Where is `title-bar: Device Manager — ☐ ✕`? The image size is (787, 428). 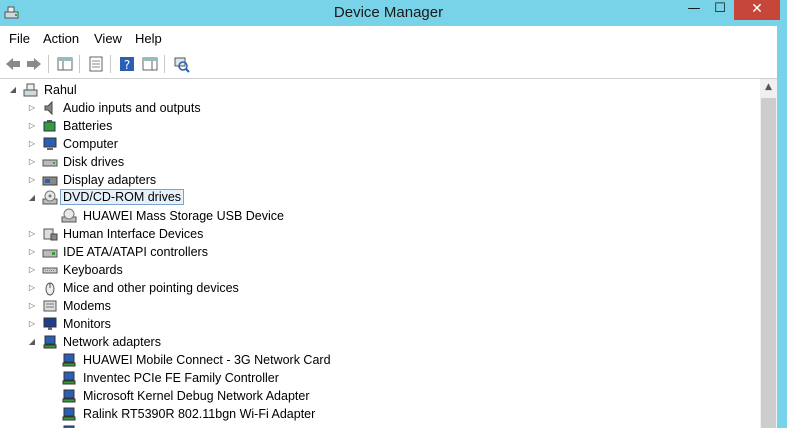 title-bar: Device Manager — ☐ ✕ is located at coordinates (393, 13).